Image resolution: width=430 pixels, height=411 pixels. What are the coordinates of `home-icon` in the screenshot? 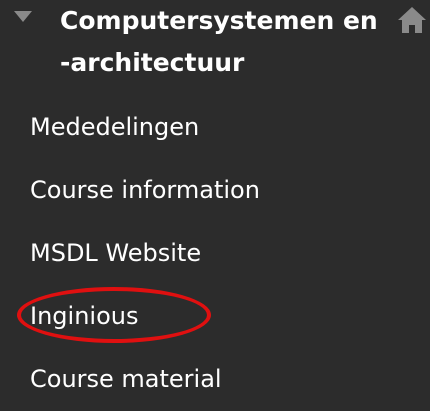 It's located at (412, 20).